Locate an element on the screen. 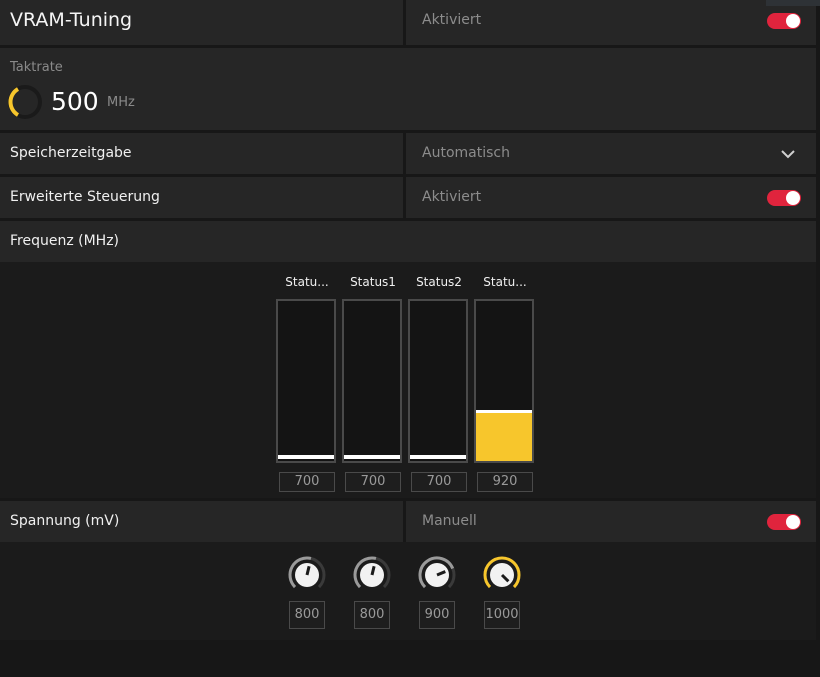 This screenshot has width=820, height=677. voltage-value-0: 800 is located at coordinates (307, 615).